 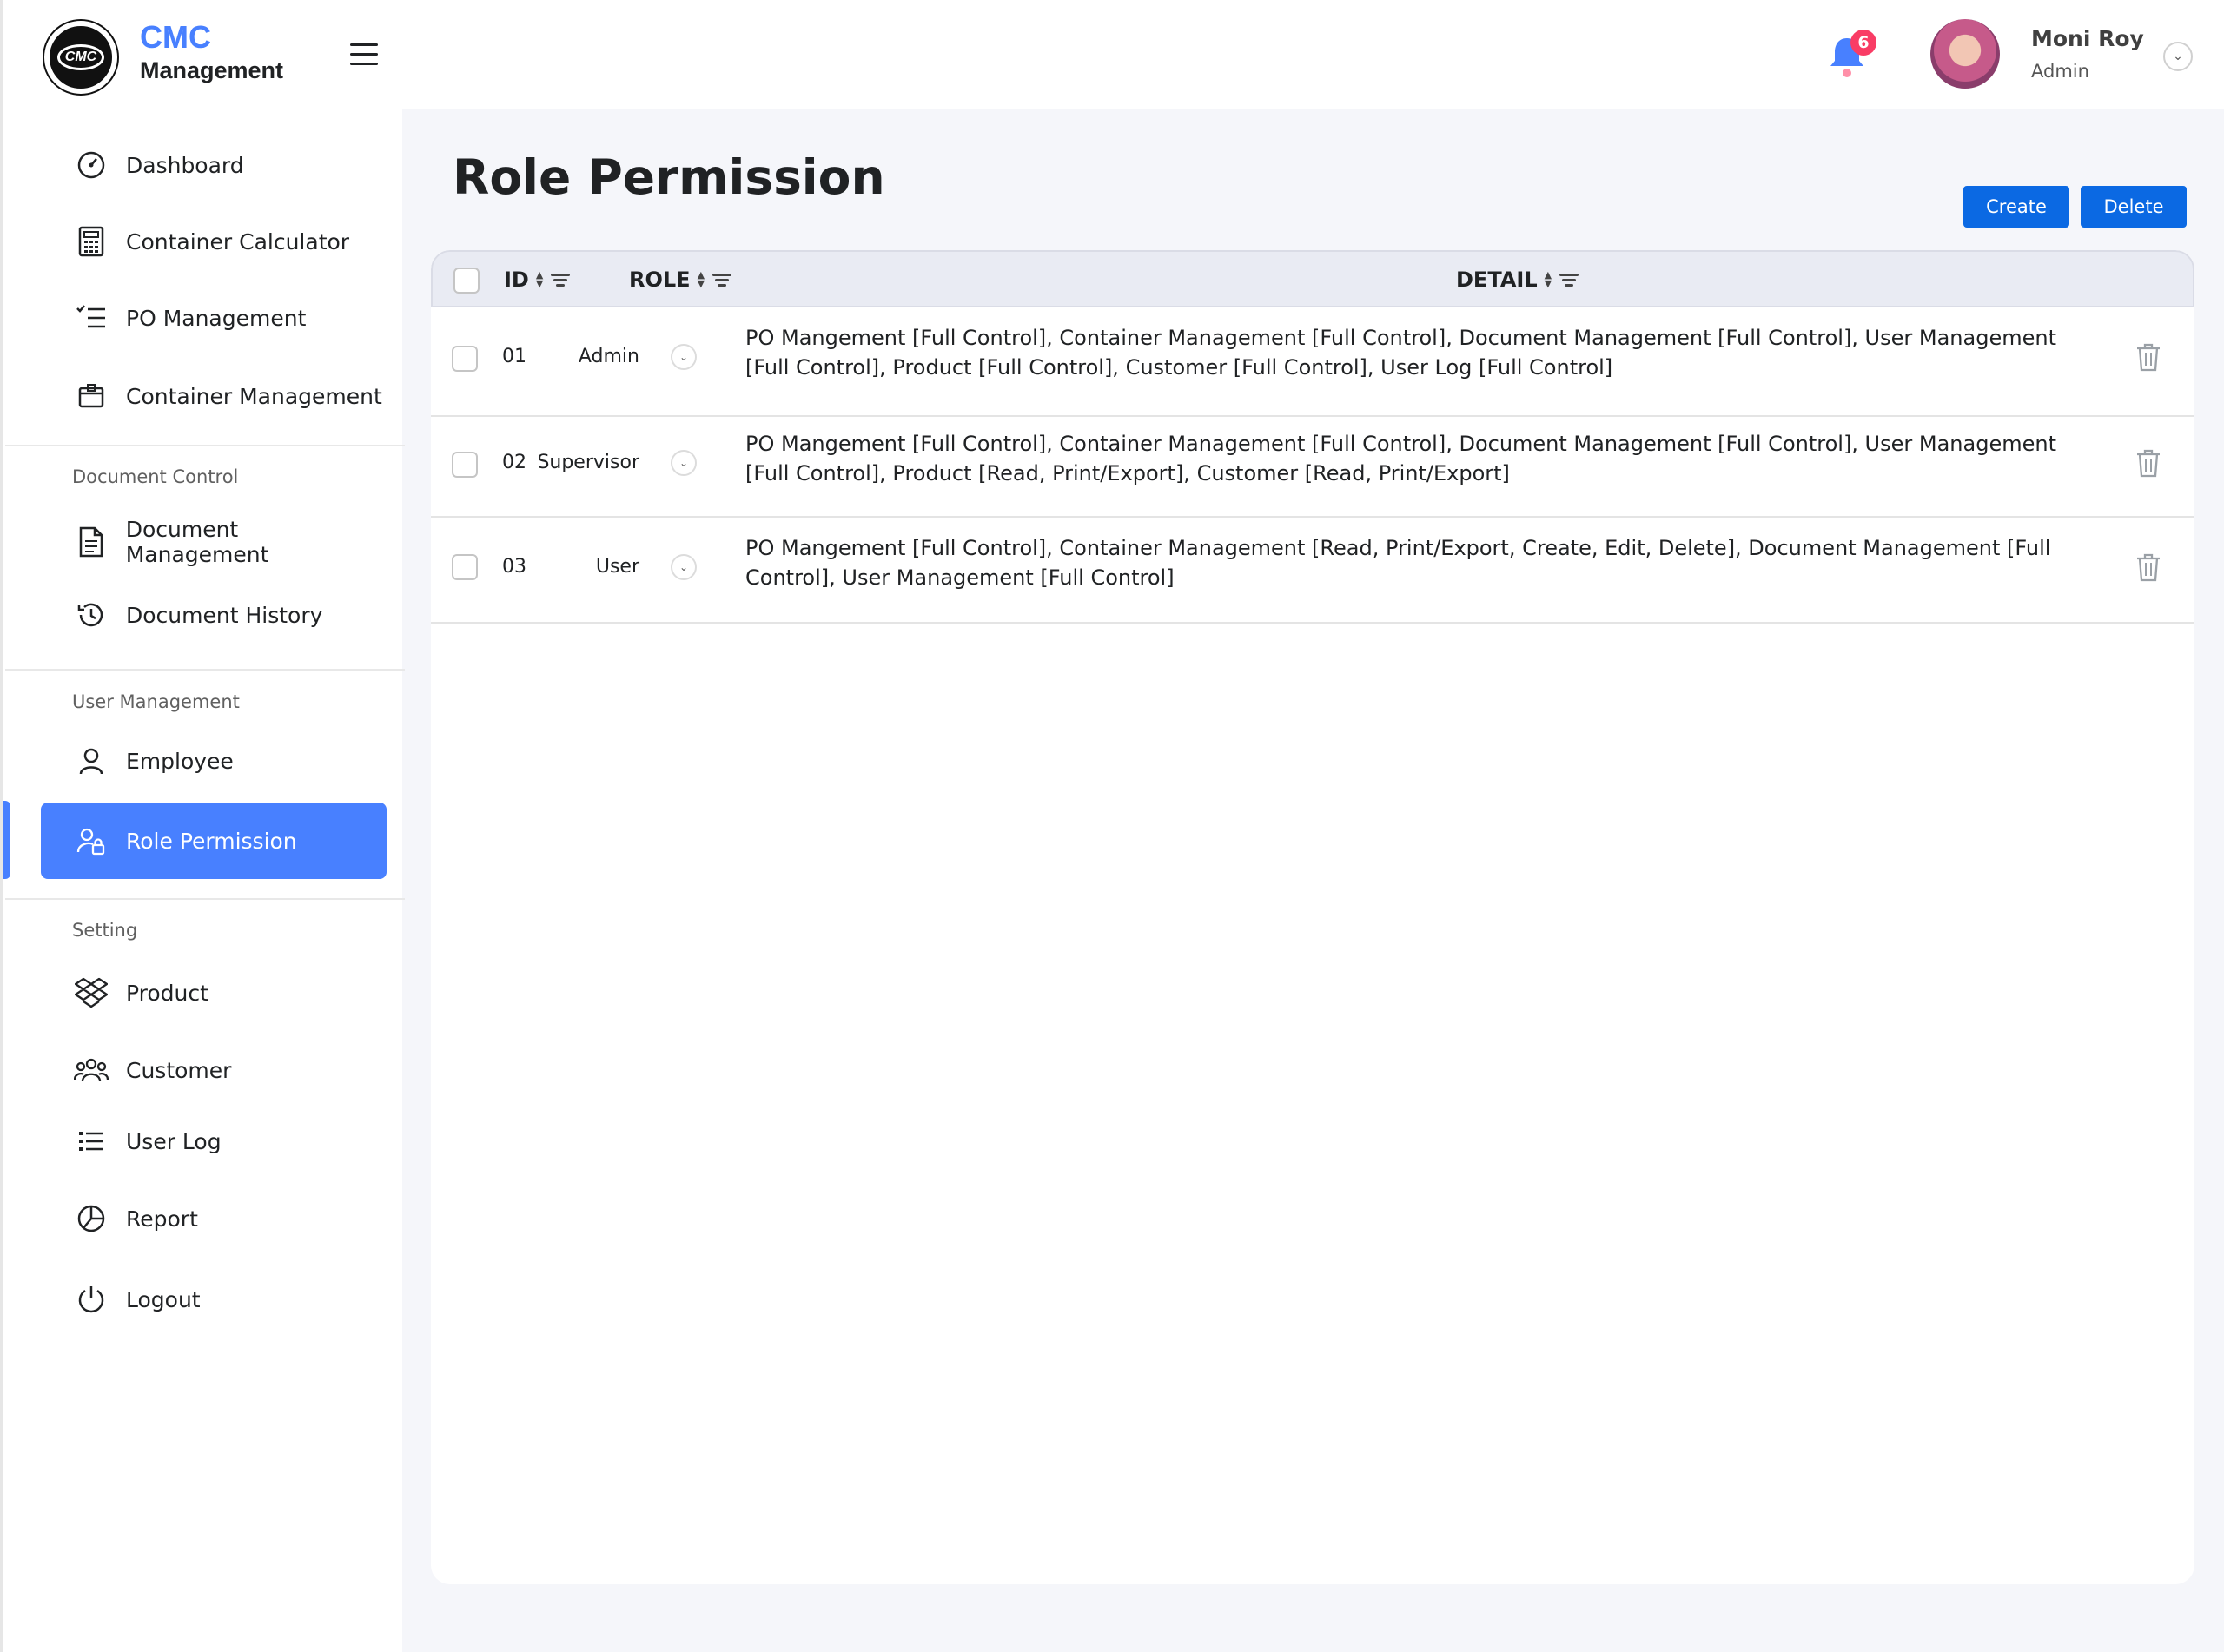 I want to click on cell-role: User, so click(x=617, y=567).